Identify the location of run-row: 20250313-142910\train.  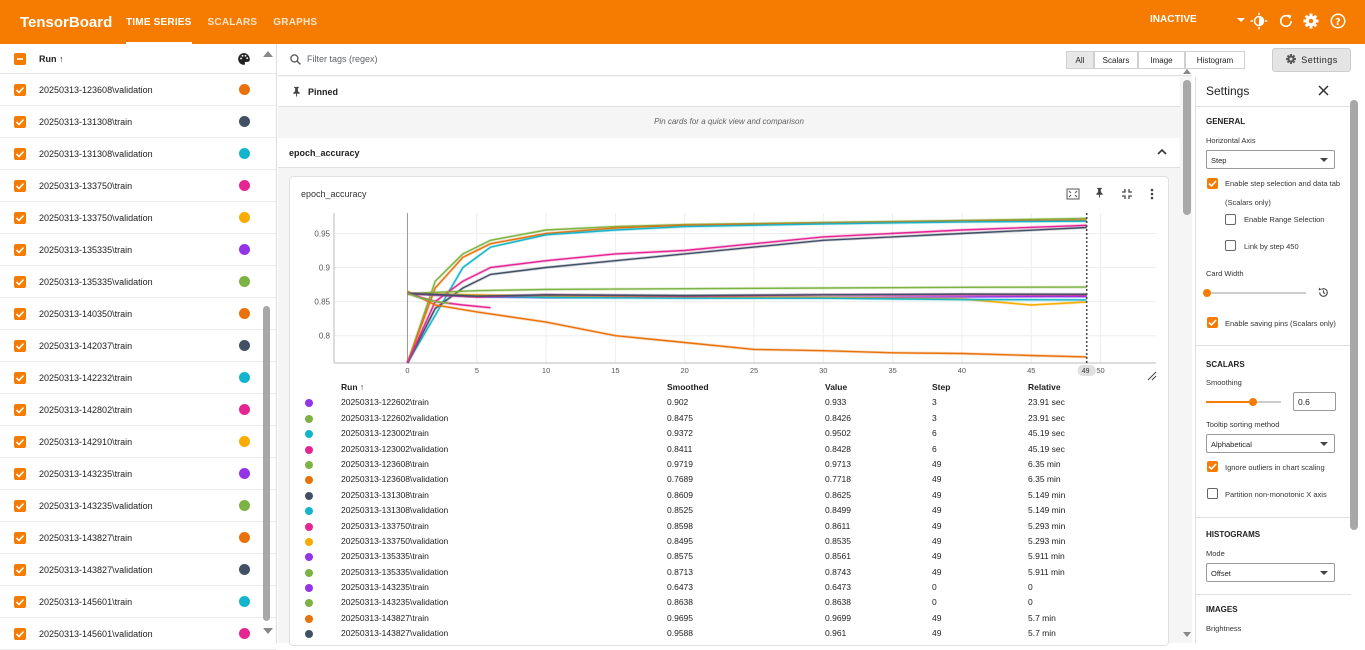
(138, 442).